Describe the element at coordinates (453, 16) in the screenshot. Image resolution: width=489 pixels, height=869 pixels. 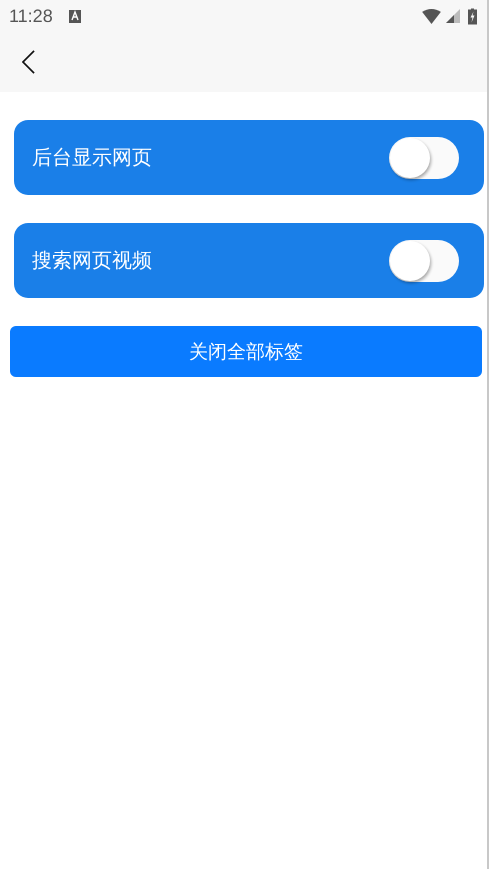
I see `signal-icon` at that location.